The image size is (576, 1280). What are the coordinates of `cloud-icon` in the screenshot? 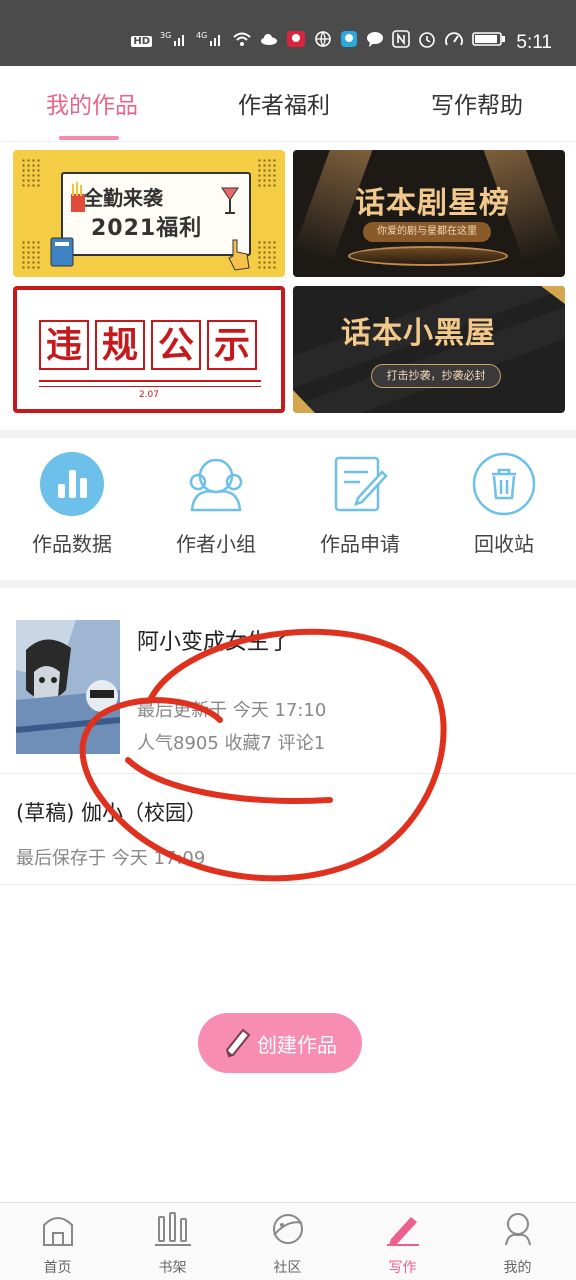 It's located at (269, 41).